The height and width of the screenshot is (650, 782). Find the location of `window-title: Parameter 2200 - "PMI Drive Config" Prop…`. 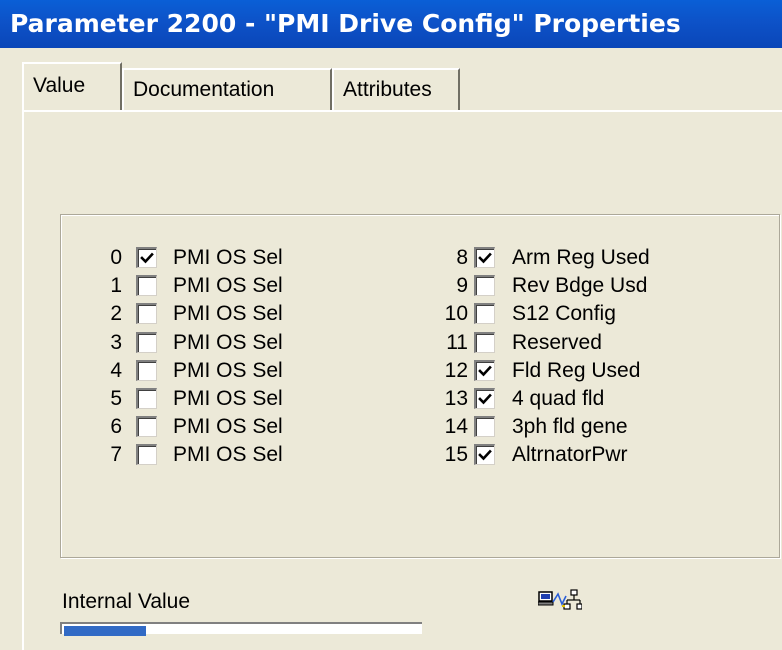

window-title: Parameter 2200 - "PMI Drive Config" Prop… is located at coordinates (391, 24).